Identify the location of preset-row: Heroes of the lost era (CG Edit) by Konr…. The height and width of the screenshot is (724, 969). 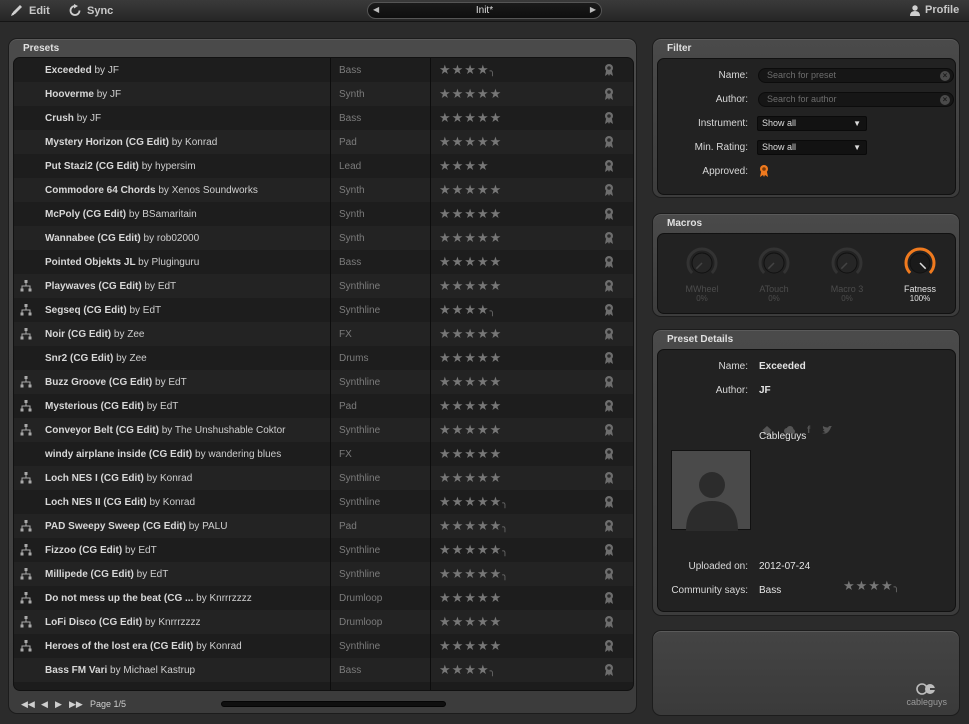
(323, 646).